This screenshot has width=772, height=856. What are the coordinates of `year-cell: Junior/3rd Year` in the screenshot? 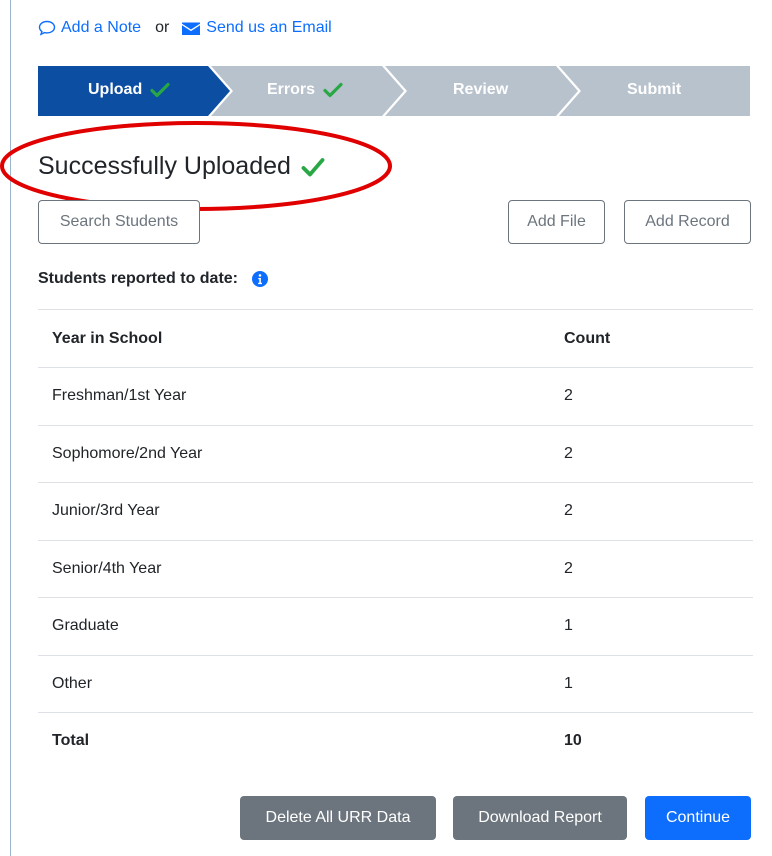 It's located at (106, 511).